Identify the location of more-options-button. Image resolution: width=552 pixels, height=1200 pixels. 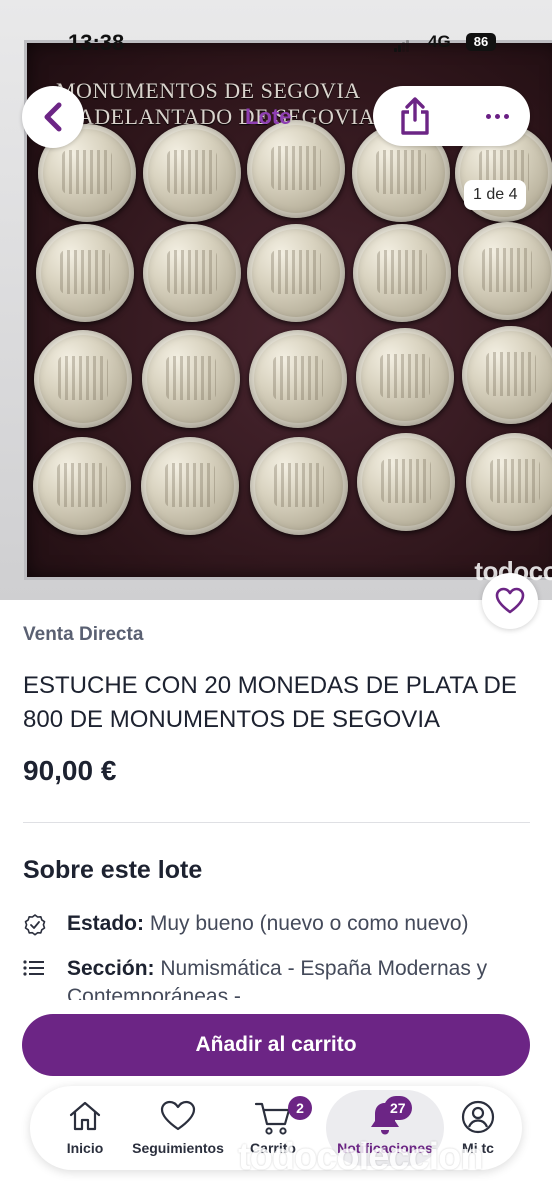
(497, 116).